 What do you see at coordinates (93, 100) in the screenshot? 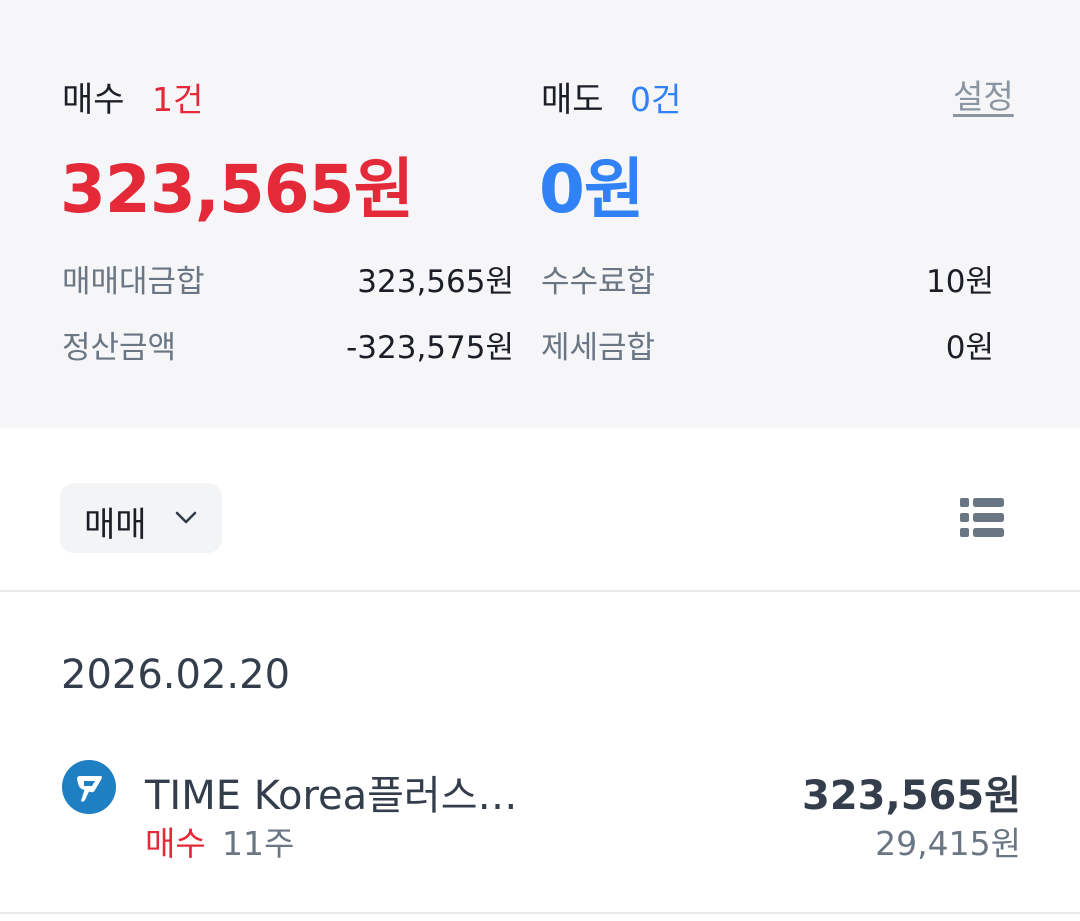
I see `buy-label: 매수` at bounding box center [93, 100].